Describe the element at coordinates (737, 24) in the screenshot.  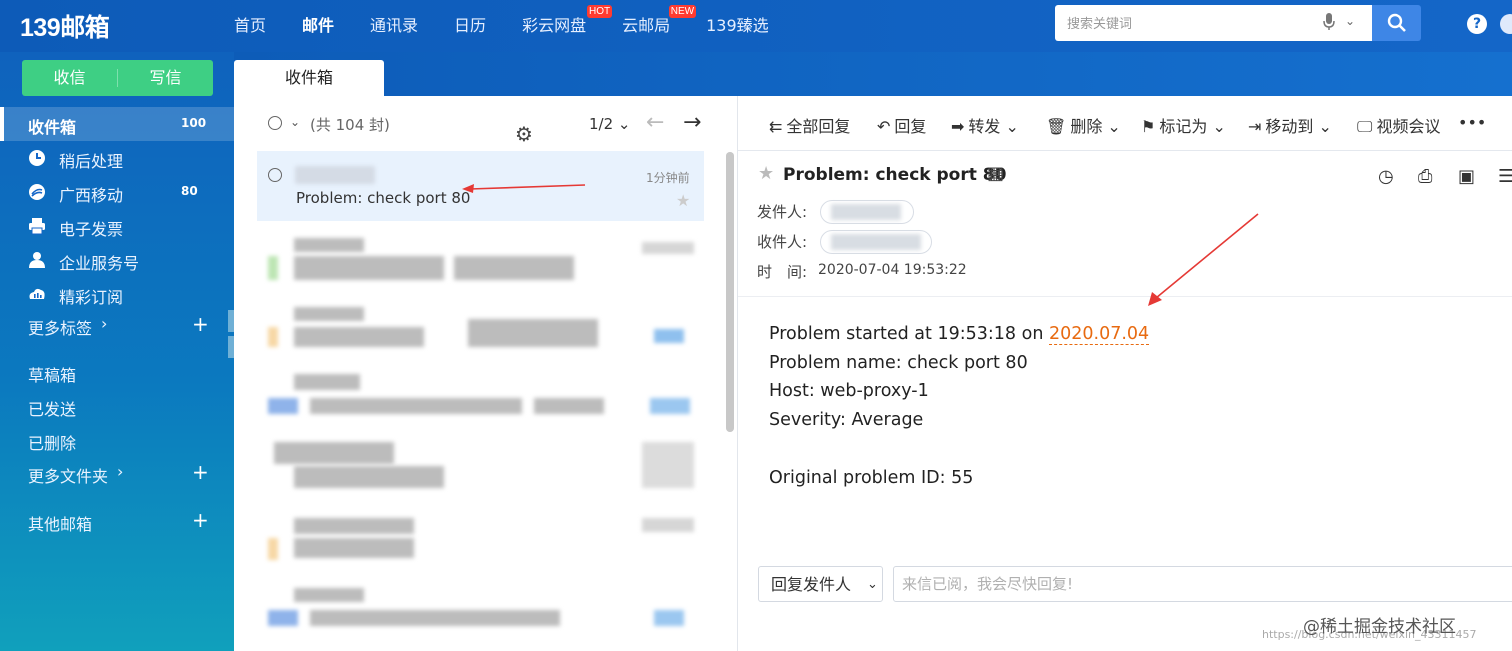
I see `nav-139-select: 139臻选` at that location.